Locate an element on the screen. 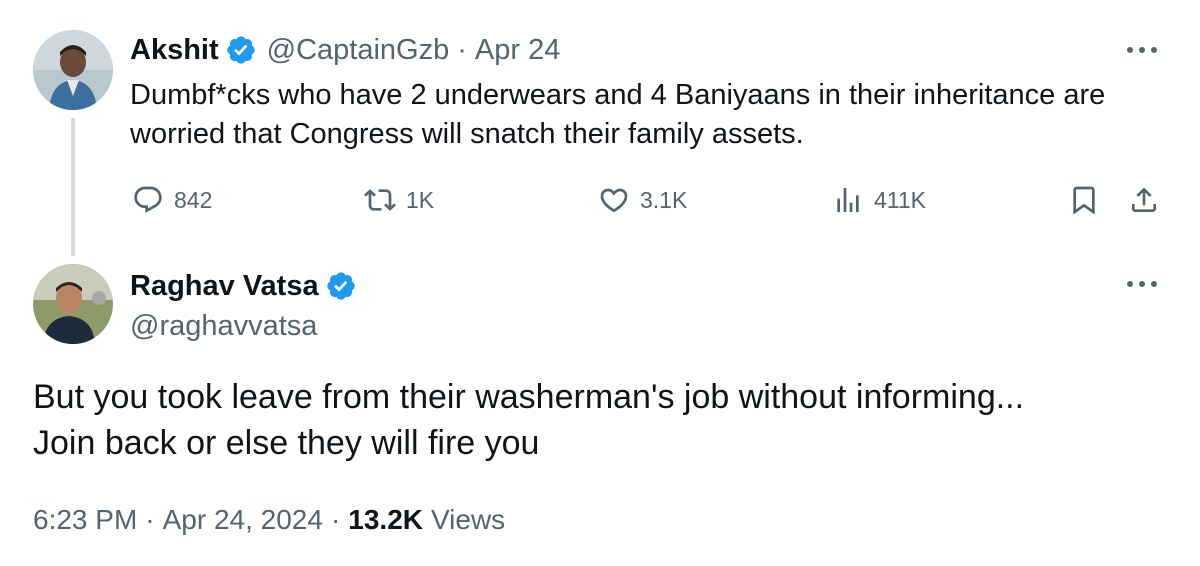 The width and height of the screenshot is (1200, 566). repost-count: 1K is located at coordinates (420, 199).